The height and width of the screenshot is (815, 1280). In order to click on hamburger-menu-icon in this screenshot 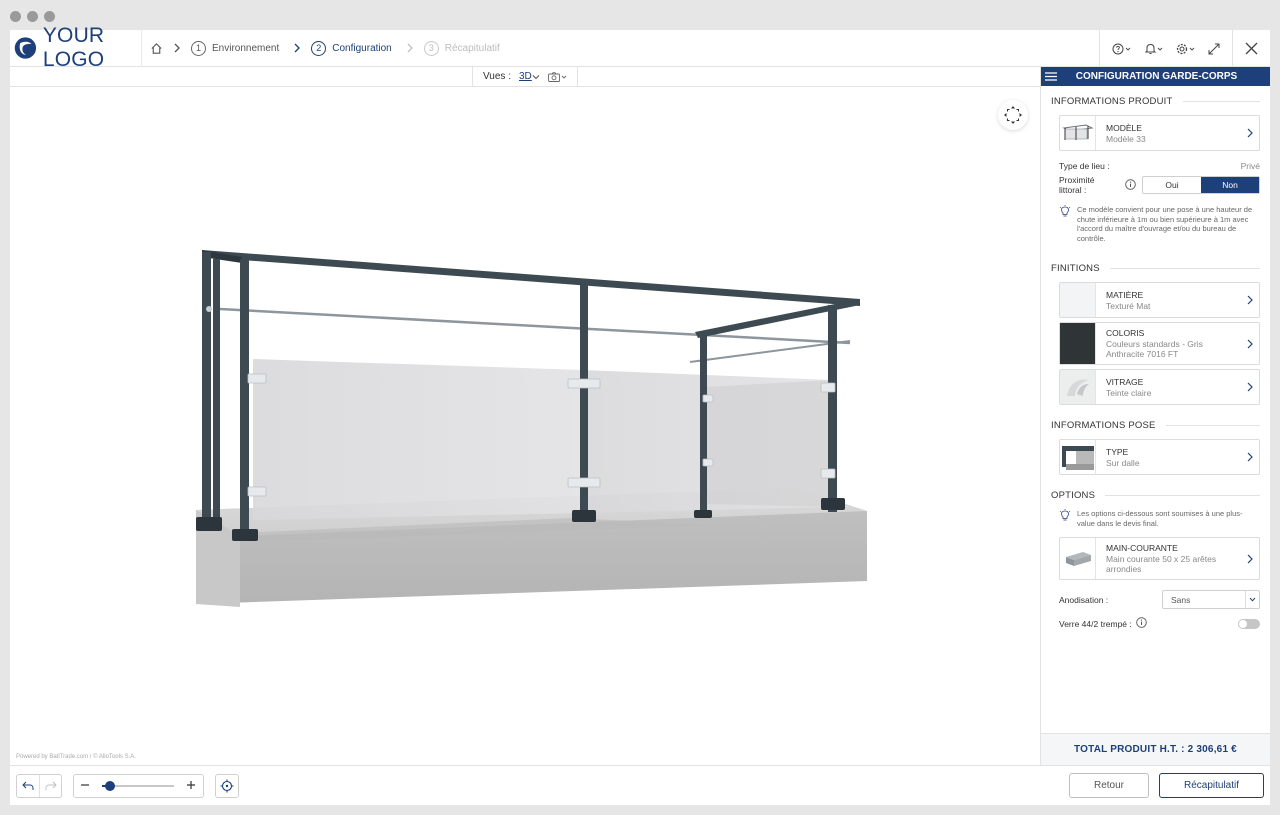, I will do `click(1051, 76)`.